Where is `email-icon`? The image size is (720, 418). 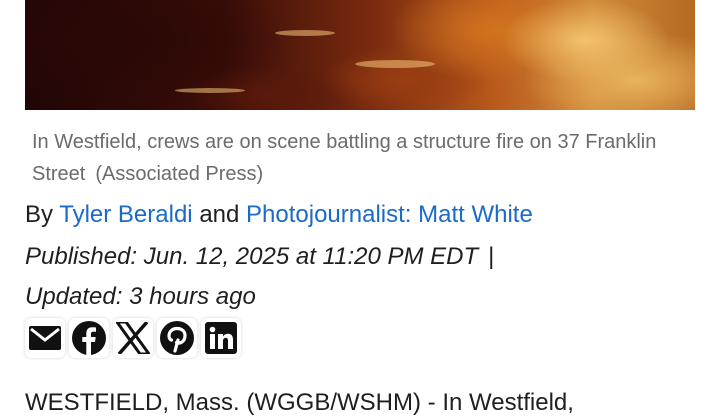 email-icon is located at coordinates (45, 338).